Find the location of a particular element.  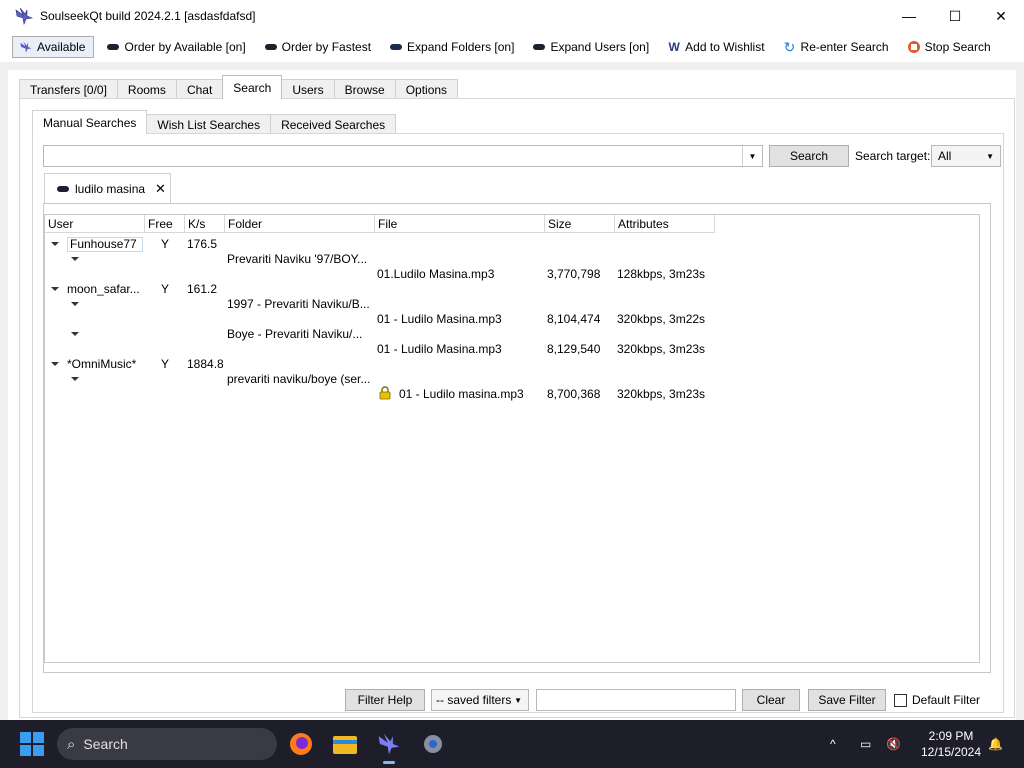

result-tab-ludilo-masina: ludilo masina ✕ is located at coordinates (107, 188).